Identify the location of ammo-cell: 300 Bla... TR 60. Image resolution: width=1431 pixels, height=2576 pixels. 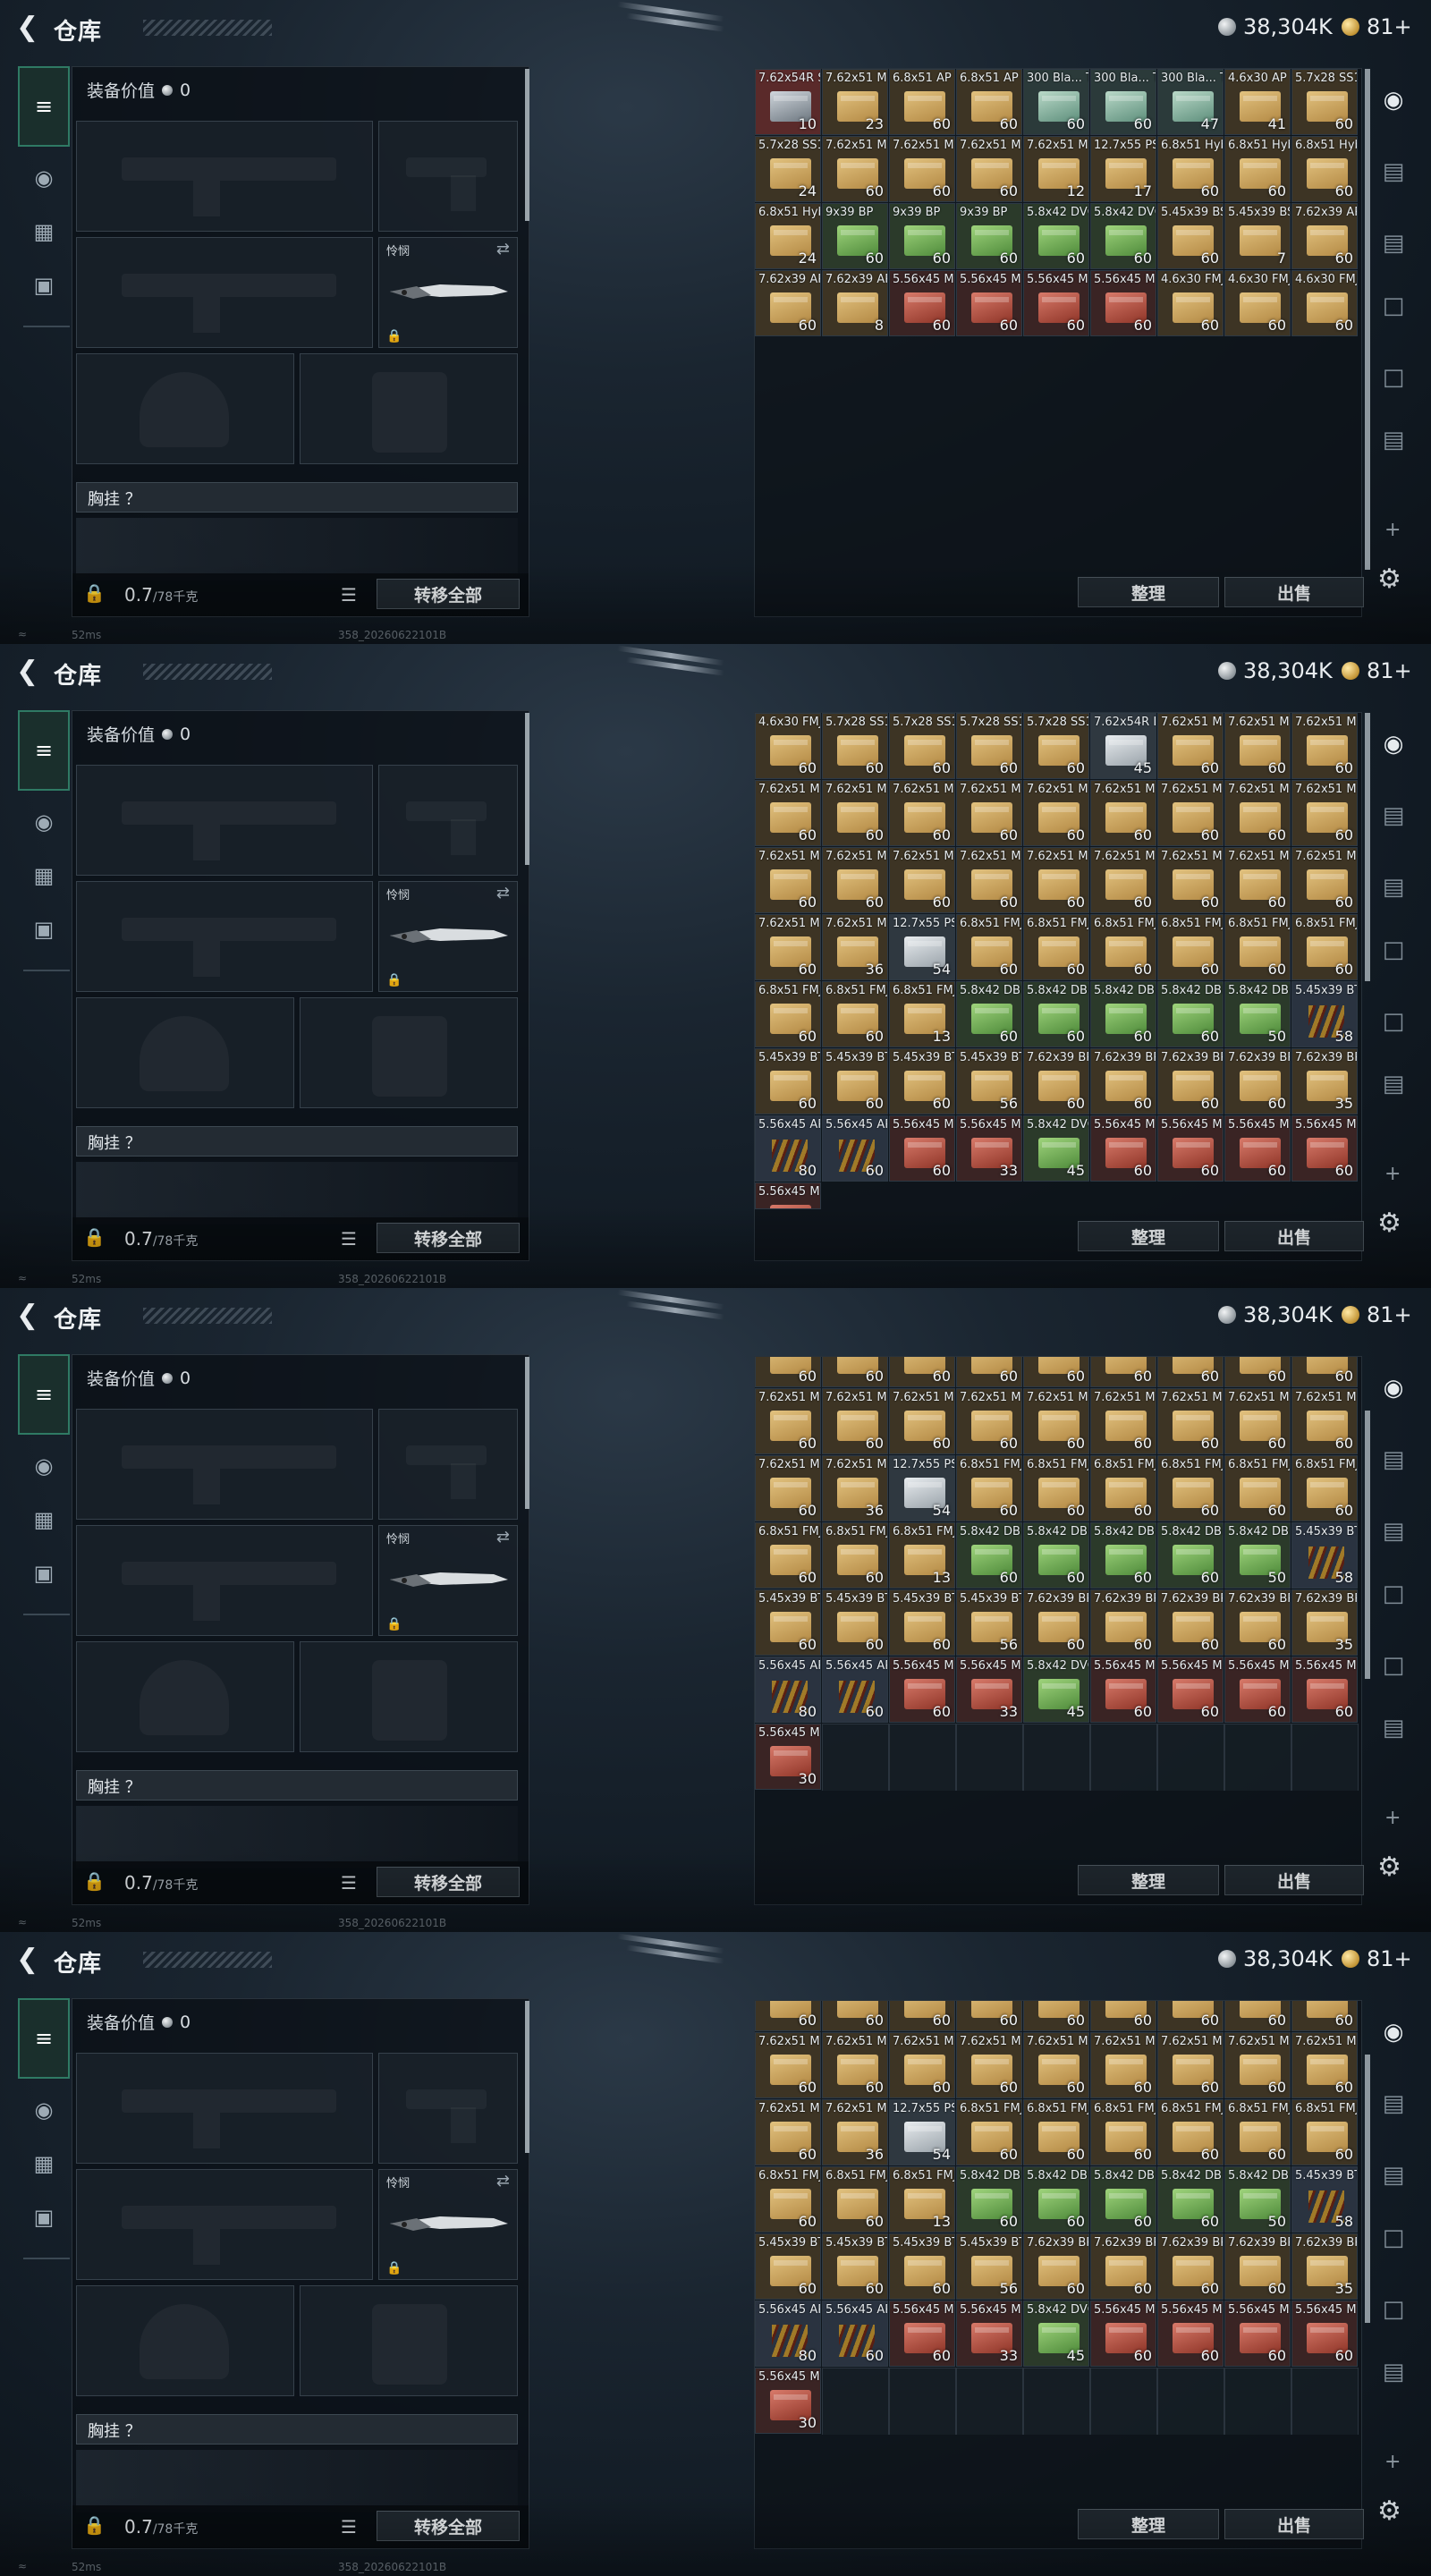
(1123, 102).